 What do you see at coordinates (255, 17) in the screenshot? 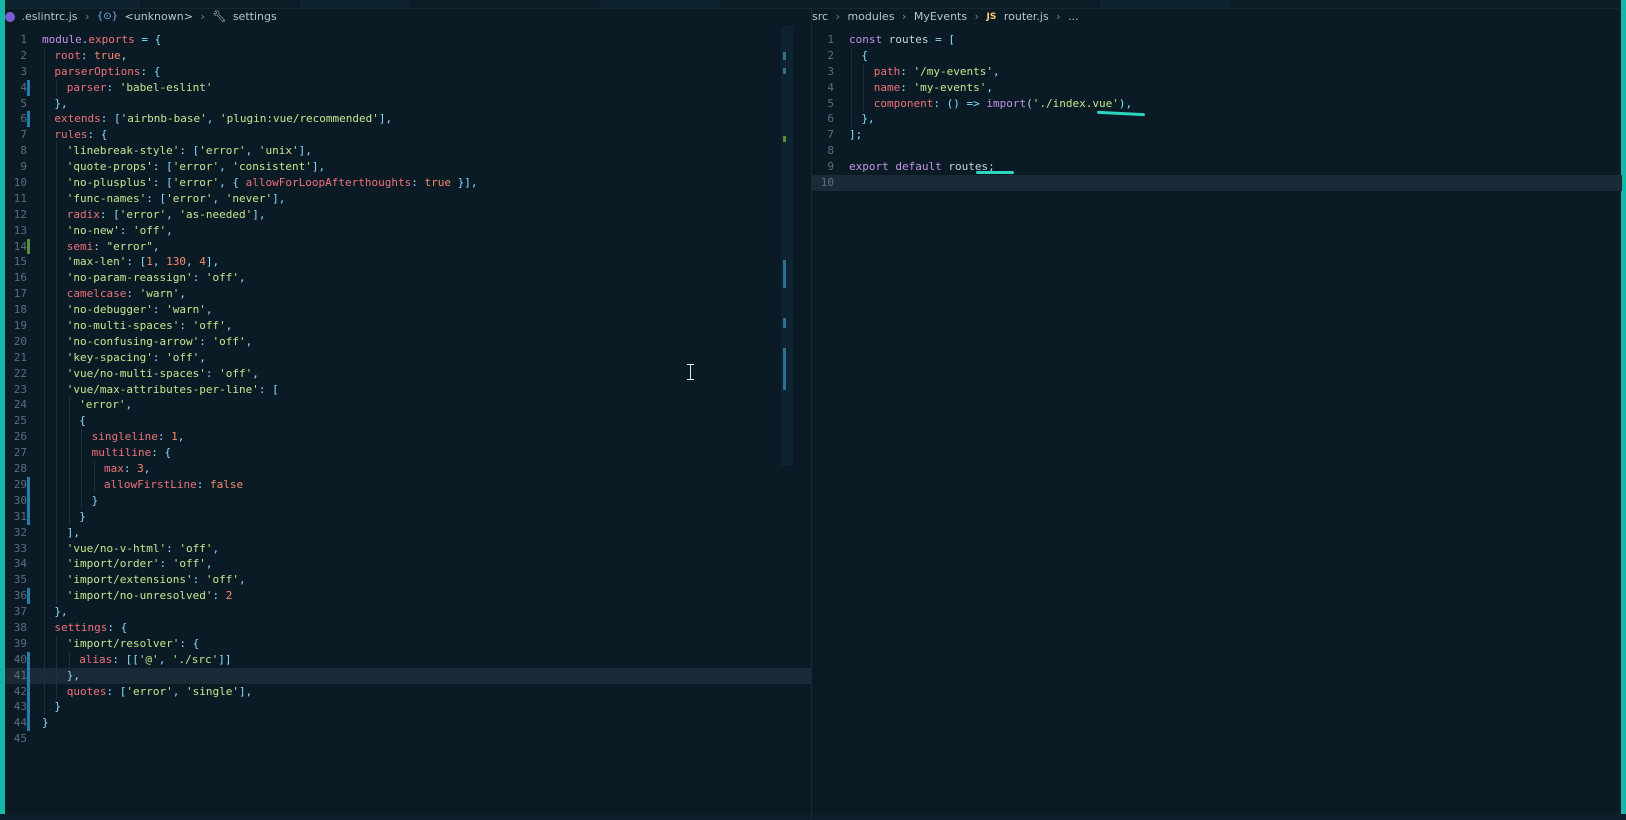
I see `breadcrumb-subsymbol: settings` at bounding box center [255, 17].